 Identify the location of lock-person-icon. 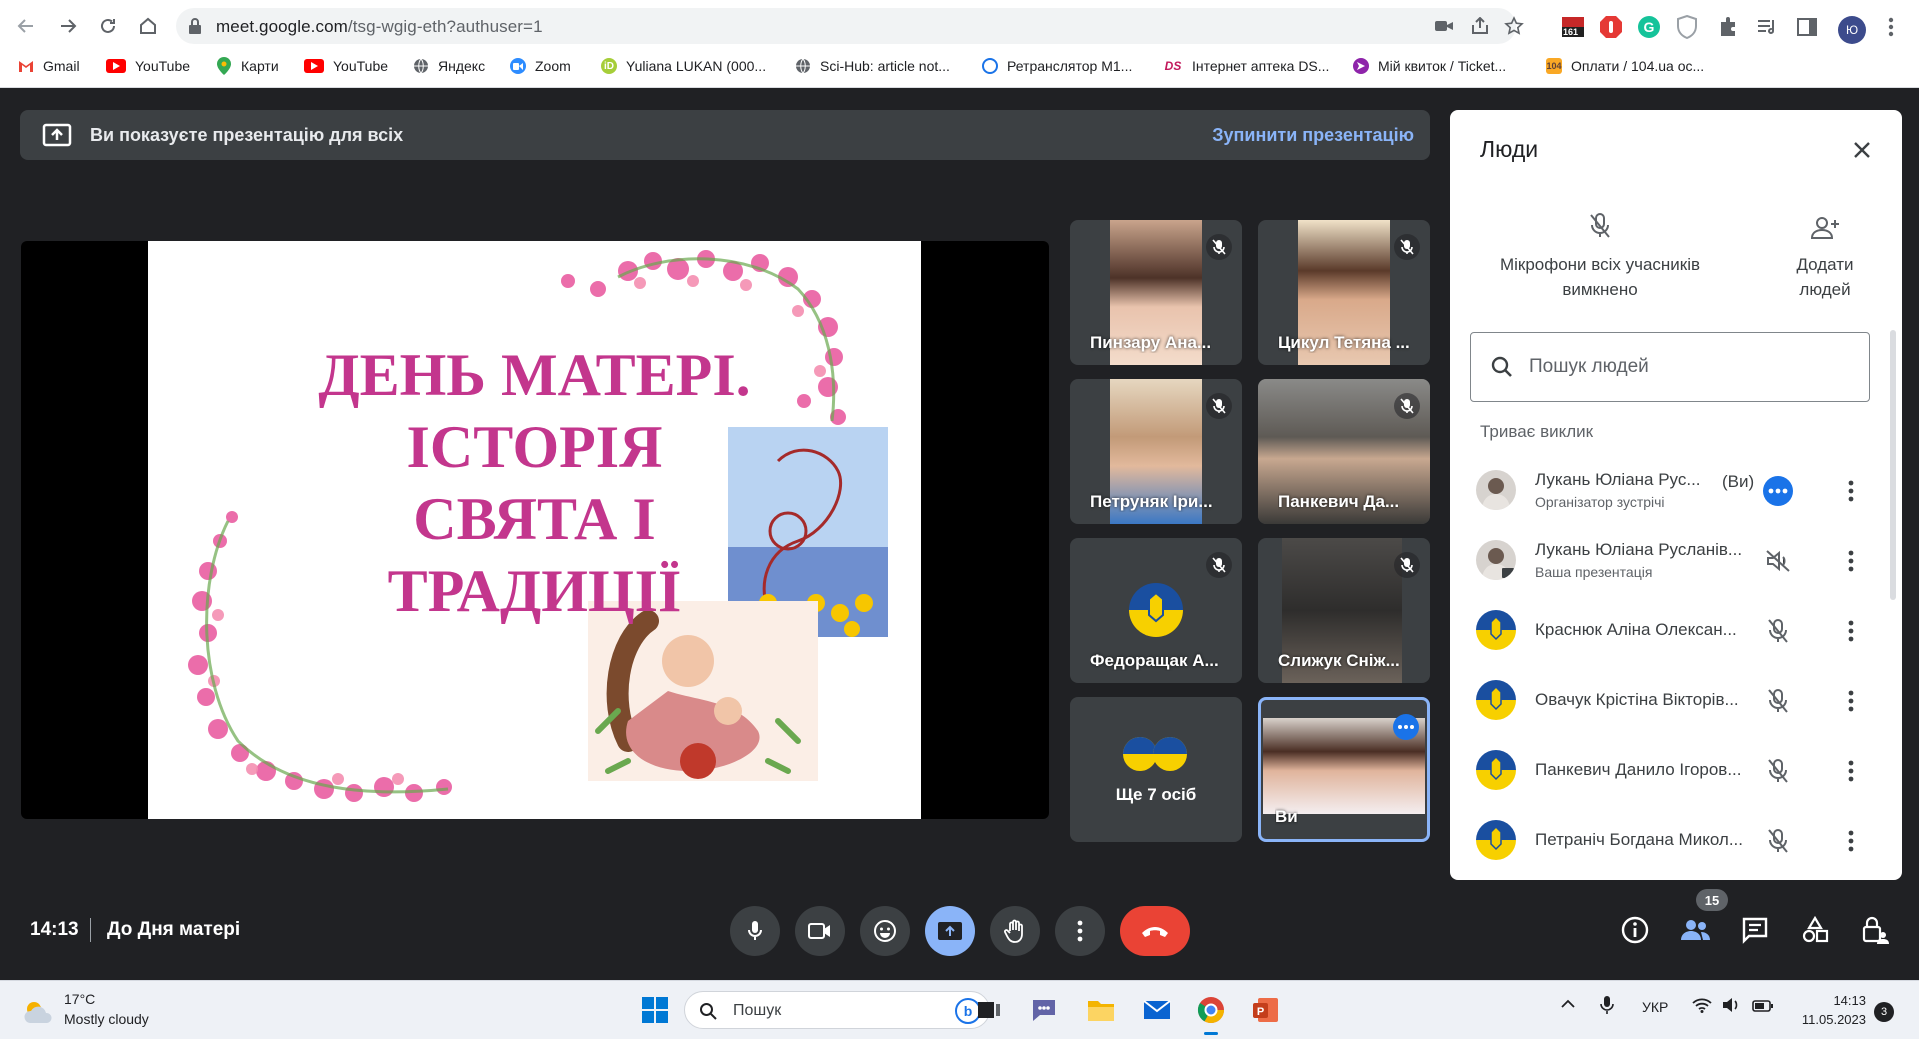
(1875, 930).